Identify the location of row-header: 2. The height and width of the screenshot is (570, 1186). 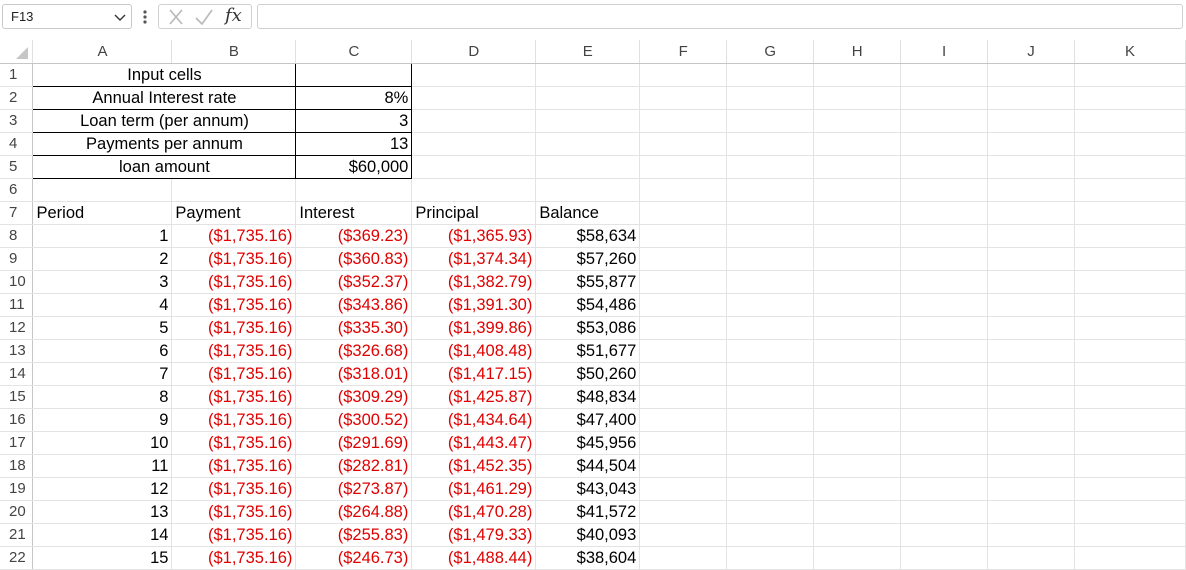
(17, 98).